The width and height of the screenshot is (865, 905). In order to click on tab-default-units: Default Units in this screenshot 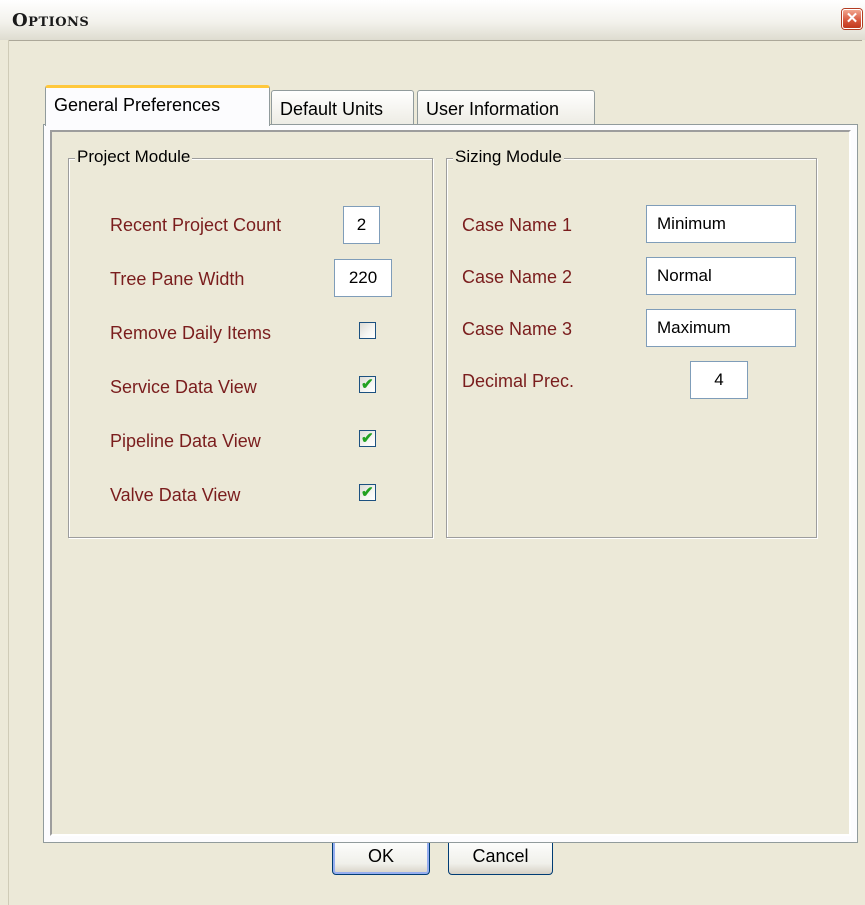, I will do `click(342, 108)`.